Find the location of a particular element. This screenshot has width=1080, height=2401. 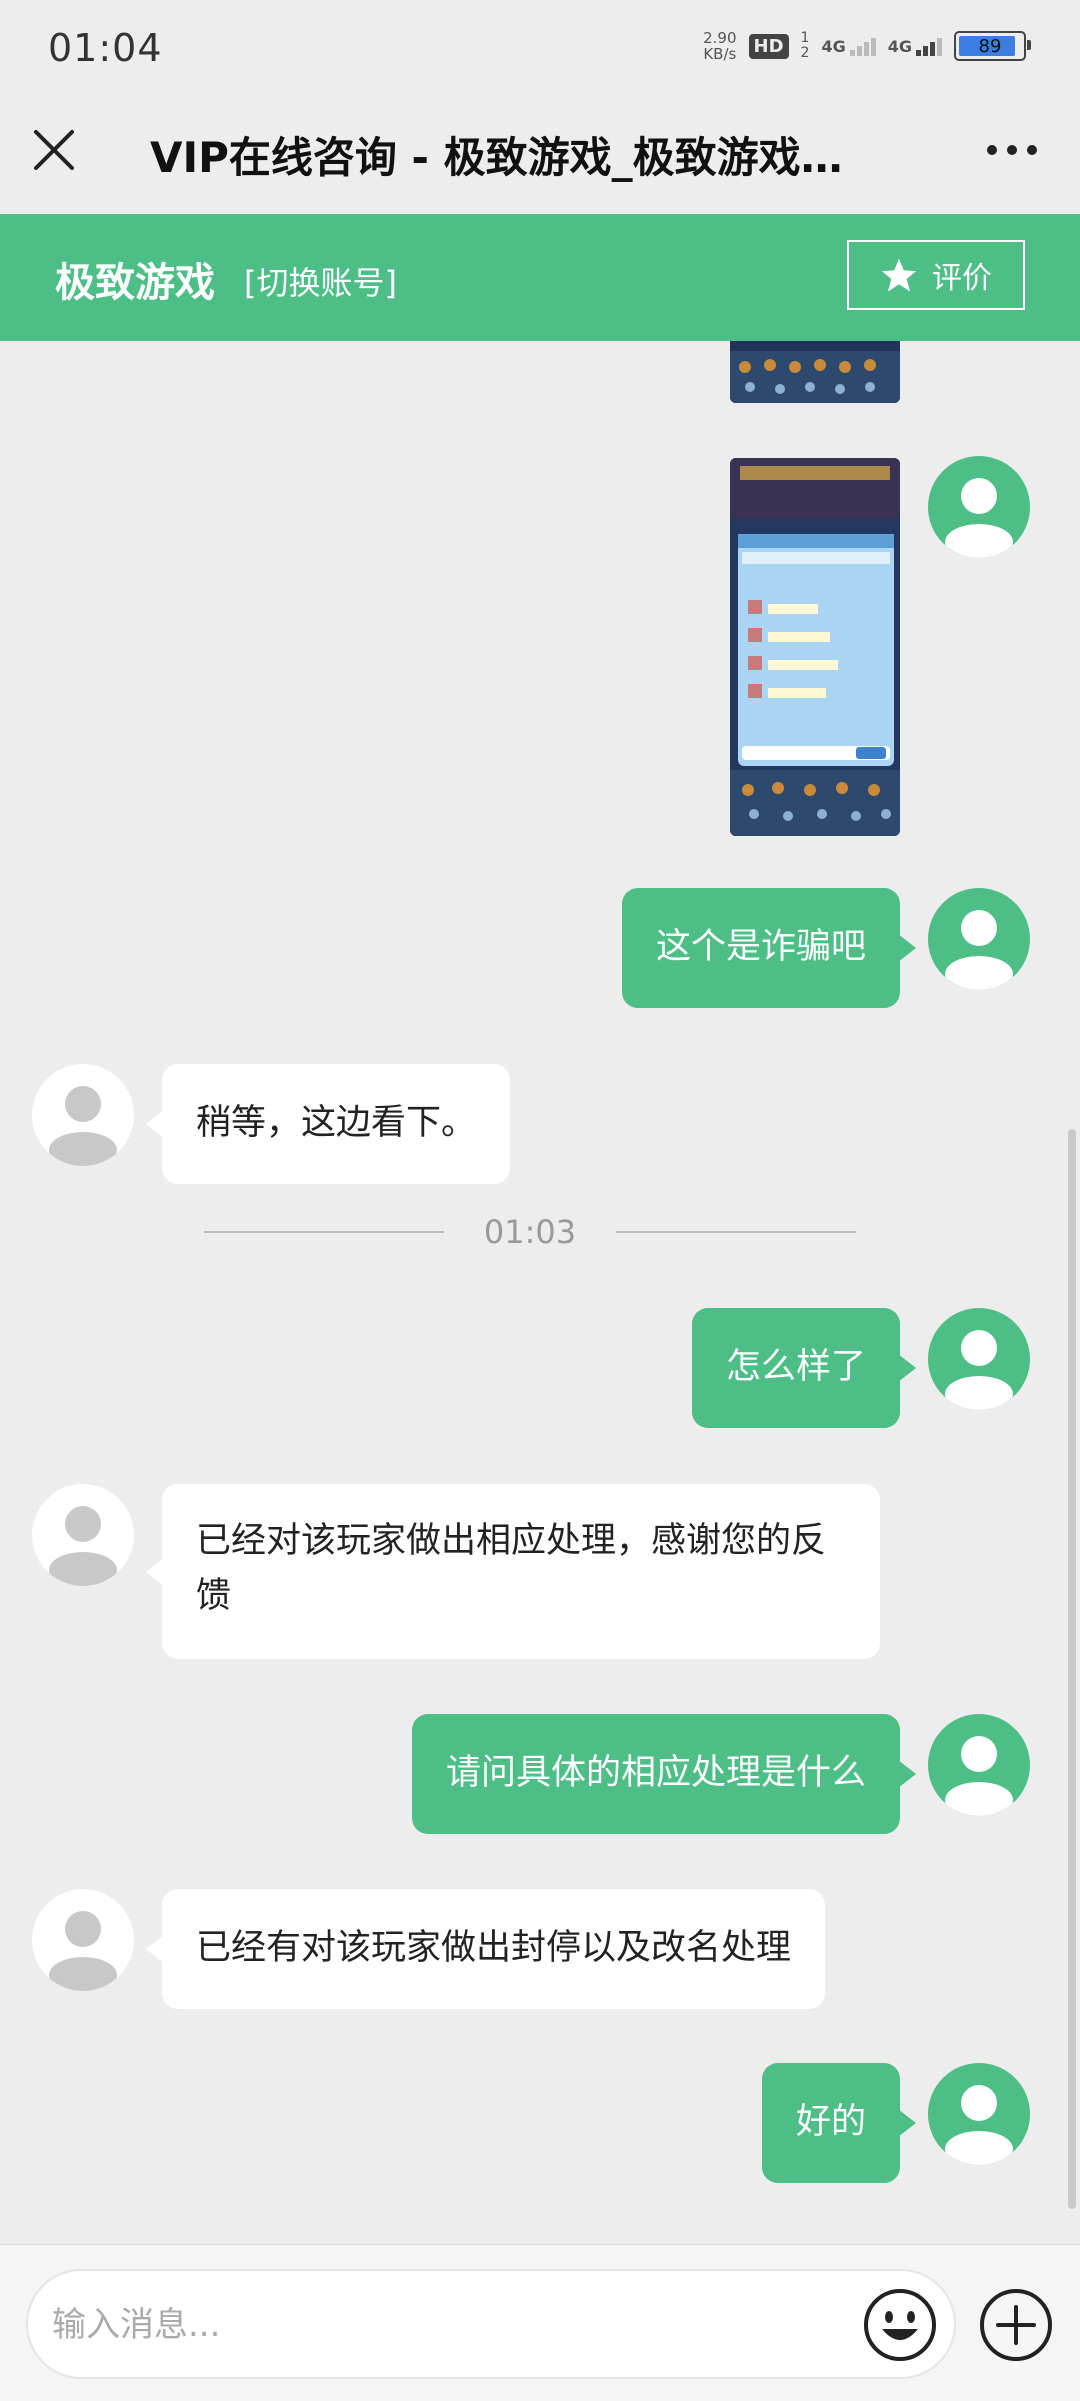

message-bubble-received: 已经有对该玩家做出封停以及改名处理 is located at coordinates (485, 1949).